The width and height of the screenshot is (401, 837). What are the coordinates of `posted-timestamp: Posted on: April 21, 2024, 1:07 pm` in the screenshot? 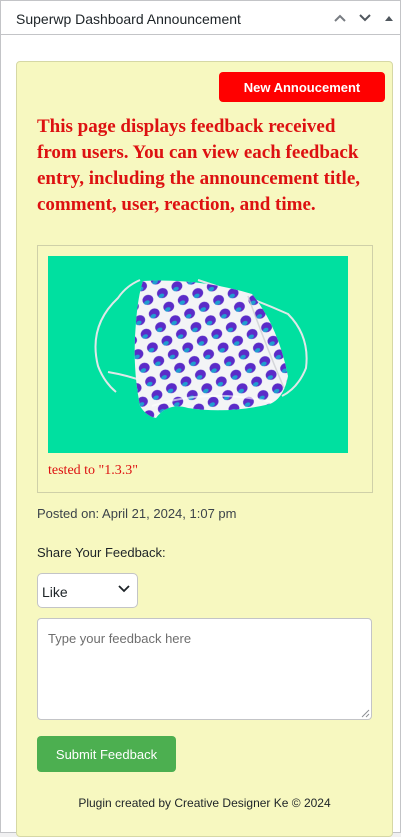 It's located at (137, 513).